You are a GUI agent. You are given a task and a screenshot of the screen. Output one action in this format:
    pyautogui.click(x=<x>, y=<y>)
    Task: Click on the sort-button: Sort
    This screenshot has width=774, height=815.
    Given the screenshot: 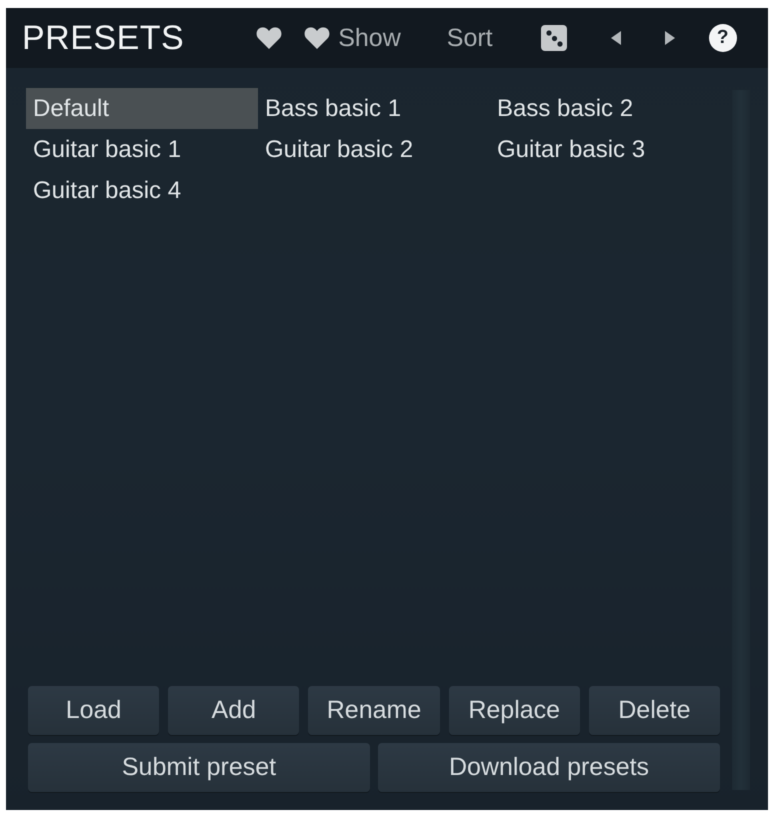 What is the action you would take?
    pyautogui.click(x=469, y=38)
    